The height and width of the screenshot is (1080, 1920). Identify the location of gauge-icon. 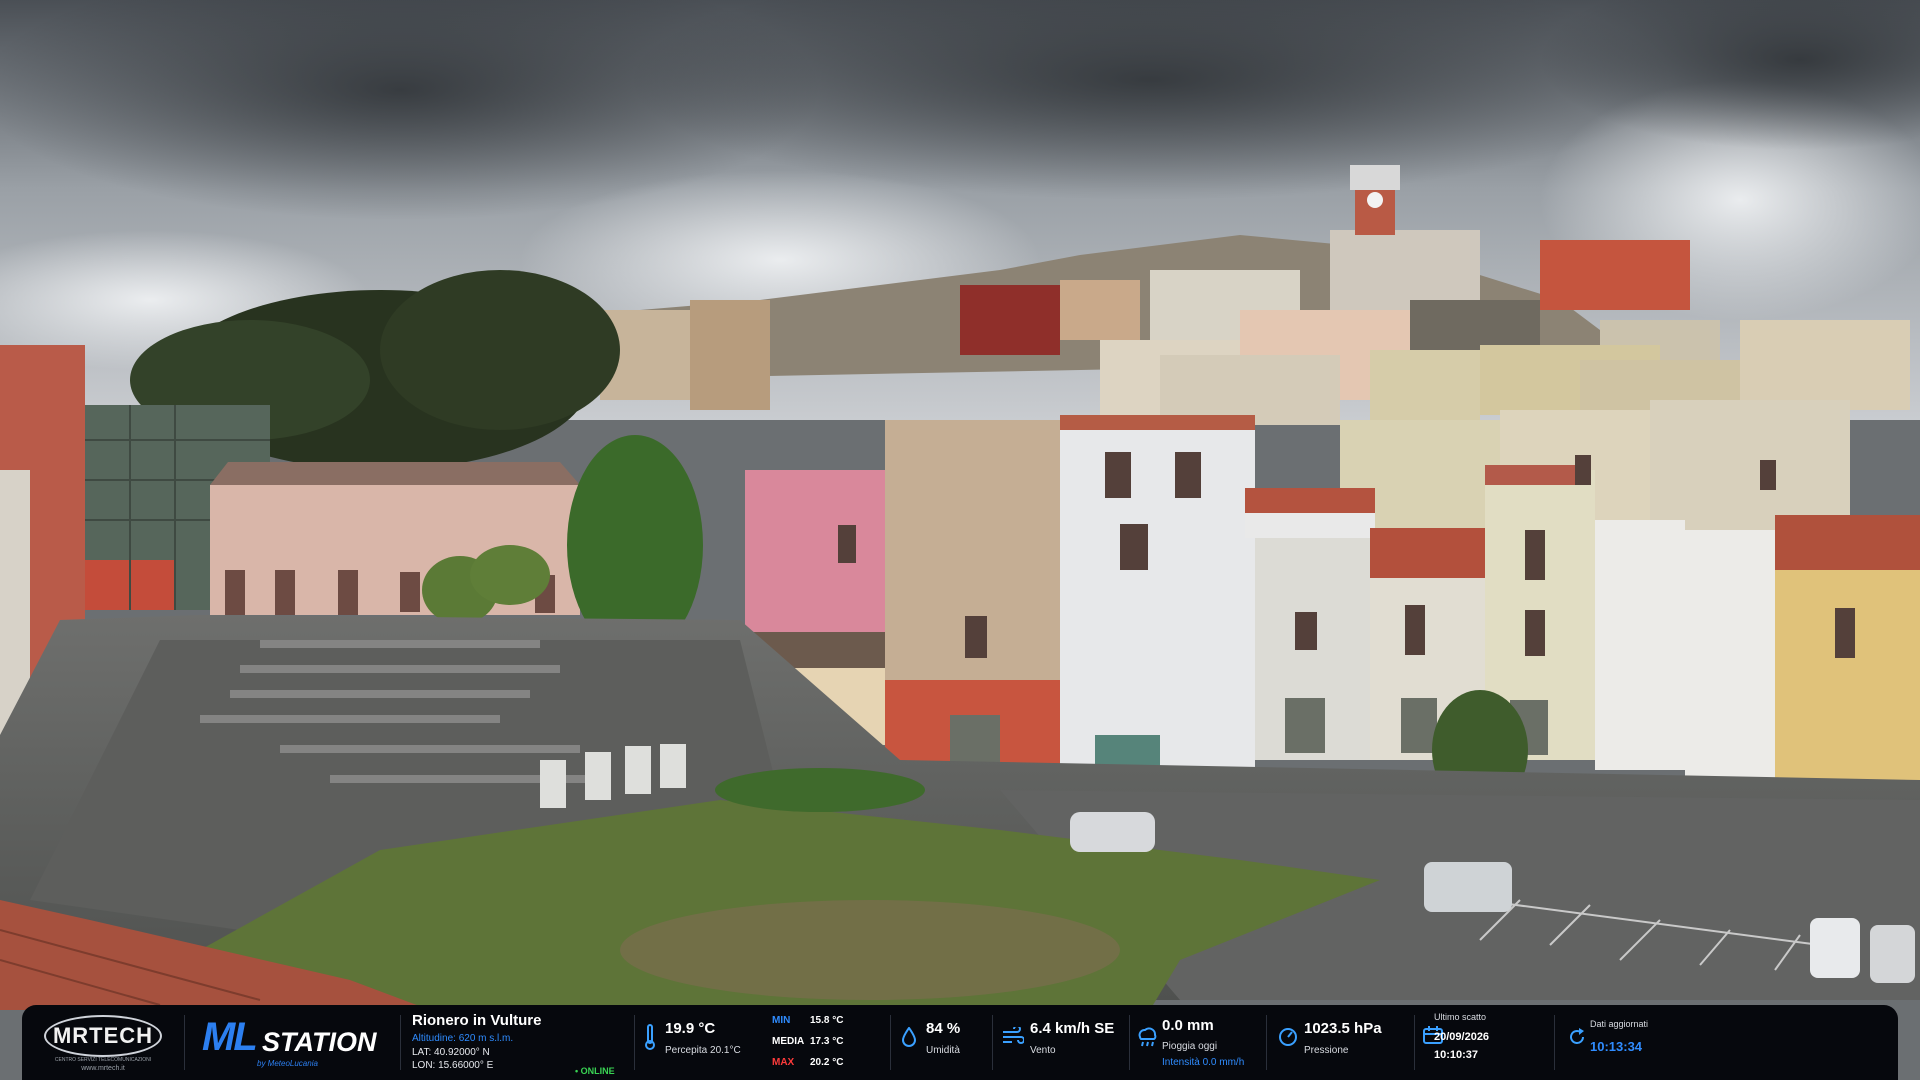
(1288, 1039).